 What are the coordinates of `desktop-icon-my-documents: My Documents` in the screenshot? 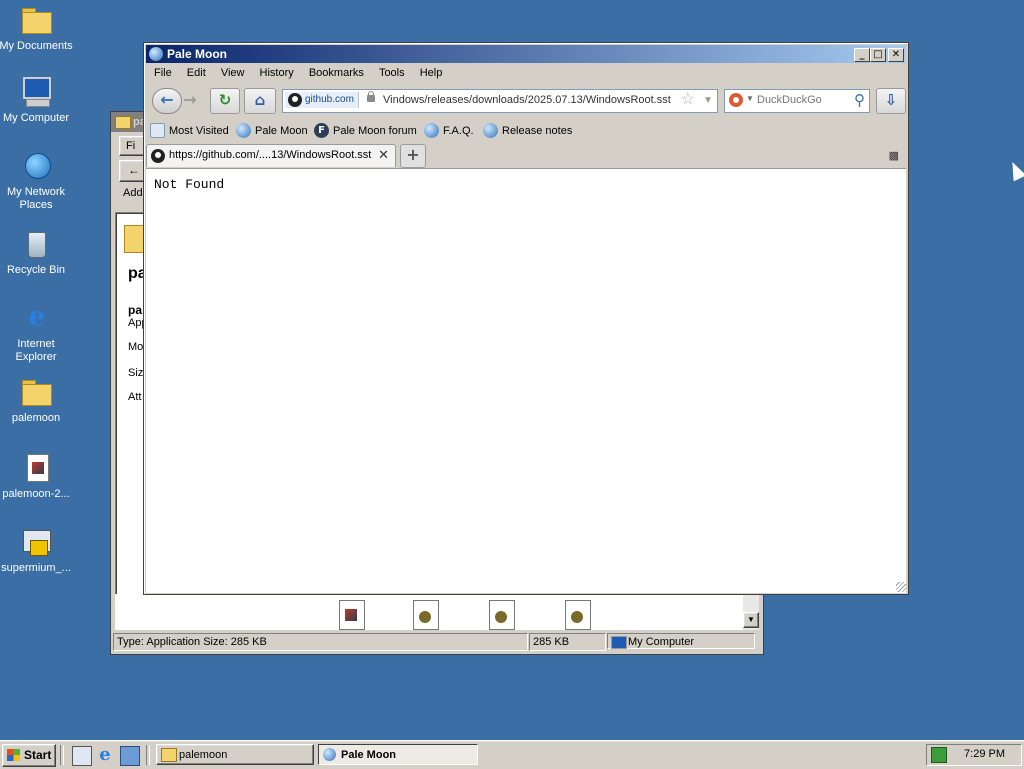 It's located at (37, 28).